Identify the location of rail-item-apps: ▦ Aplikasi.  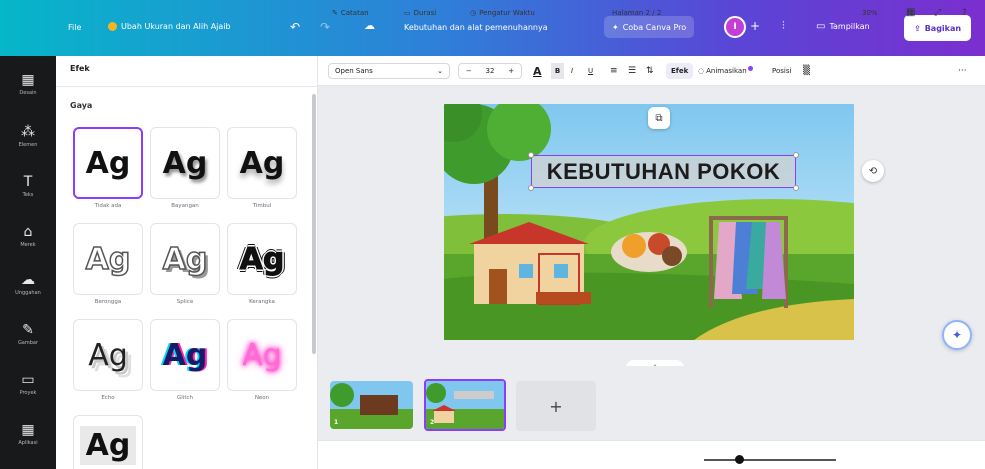
(28, 434).